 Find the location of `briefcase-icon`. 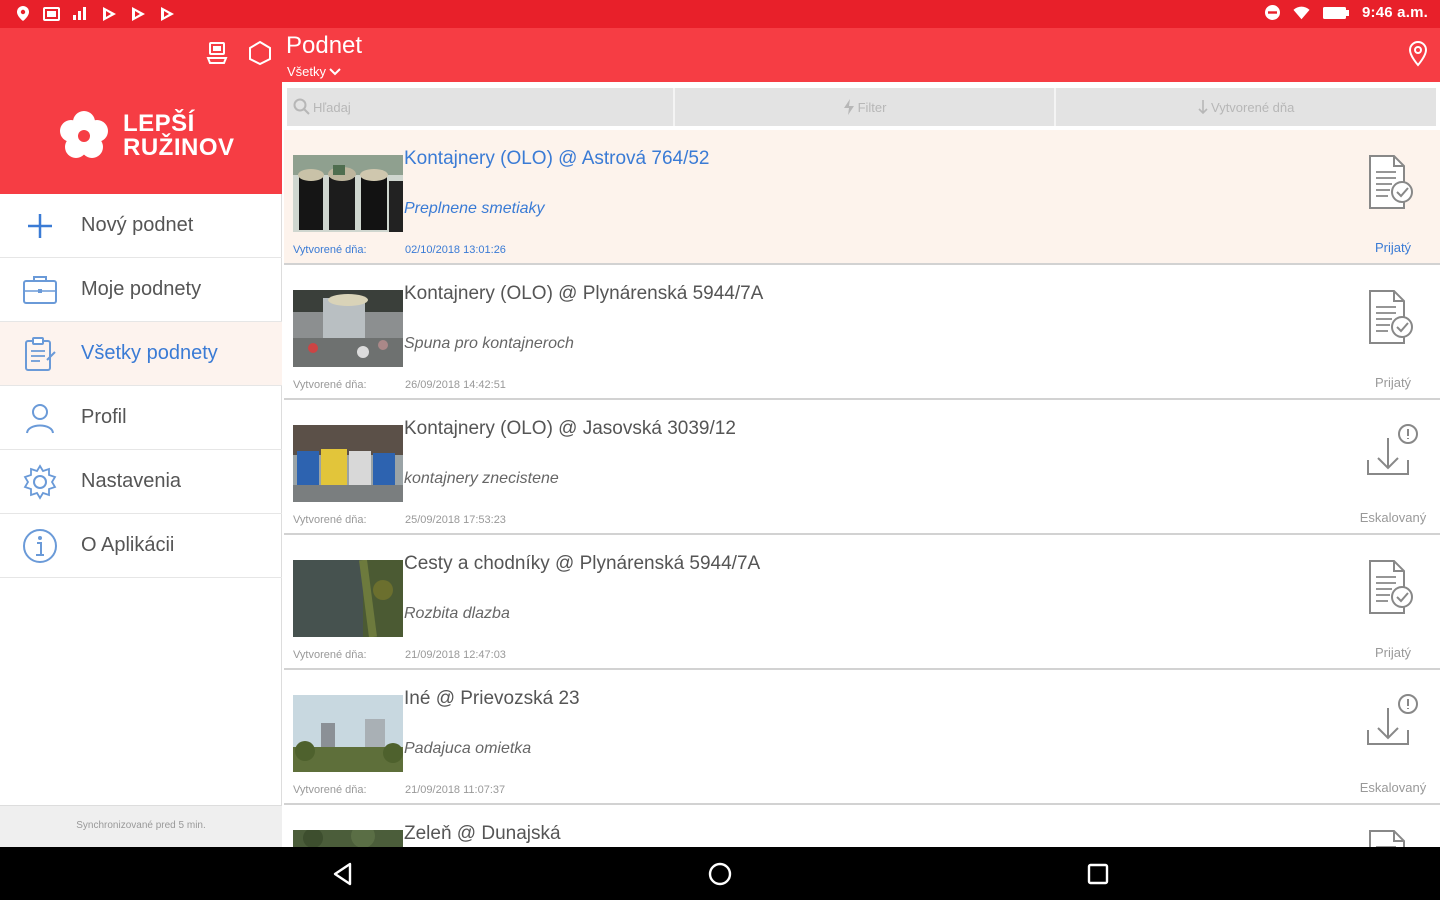

briefcase-icon is located at coordinates (40, 290).